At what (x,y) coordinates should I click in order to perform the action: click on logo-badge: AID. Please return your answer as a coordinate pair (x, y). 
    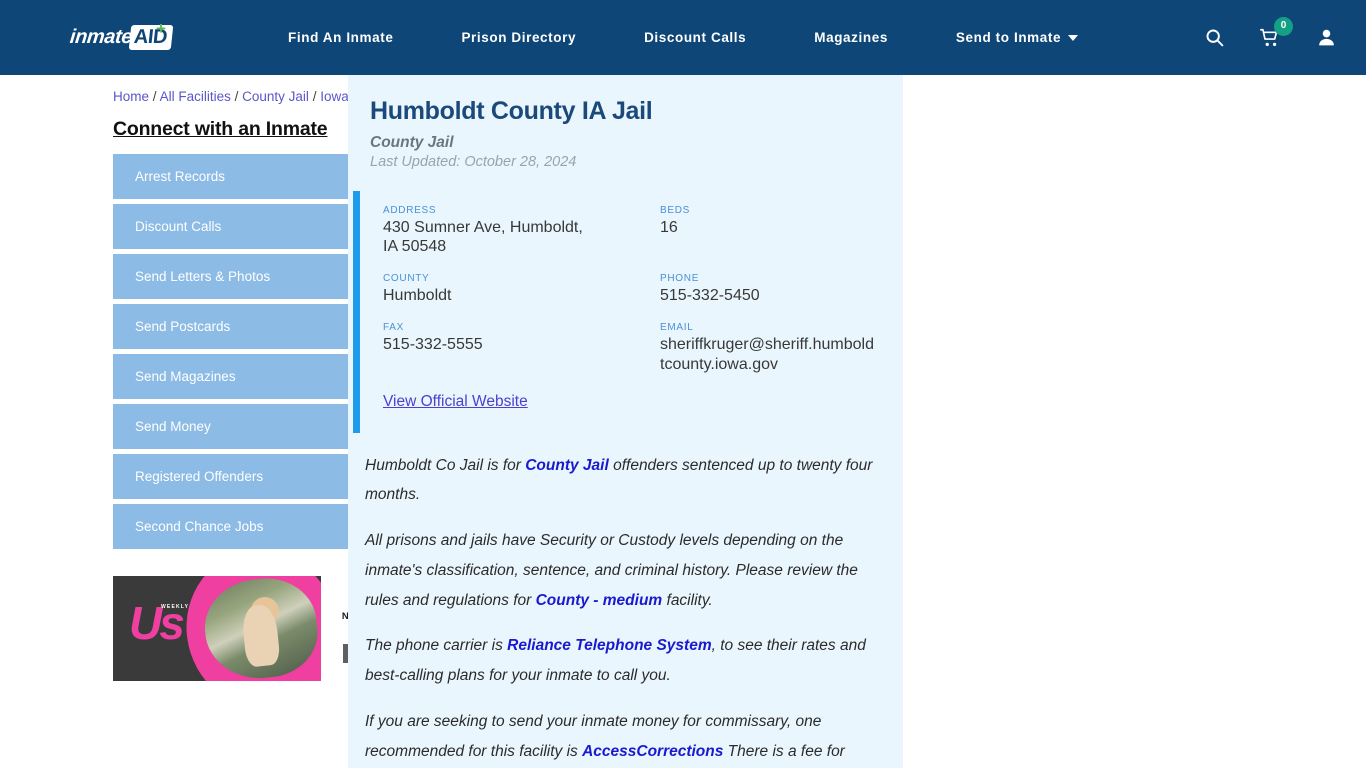
    Looking at the image, I should click on (151, 37).